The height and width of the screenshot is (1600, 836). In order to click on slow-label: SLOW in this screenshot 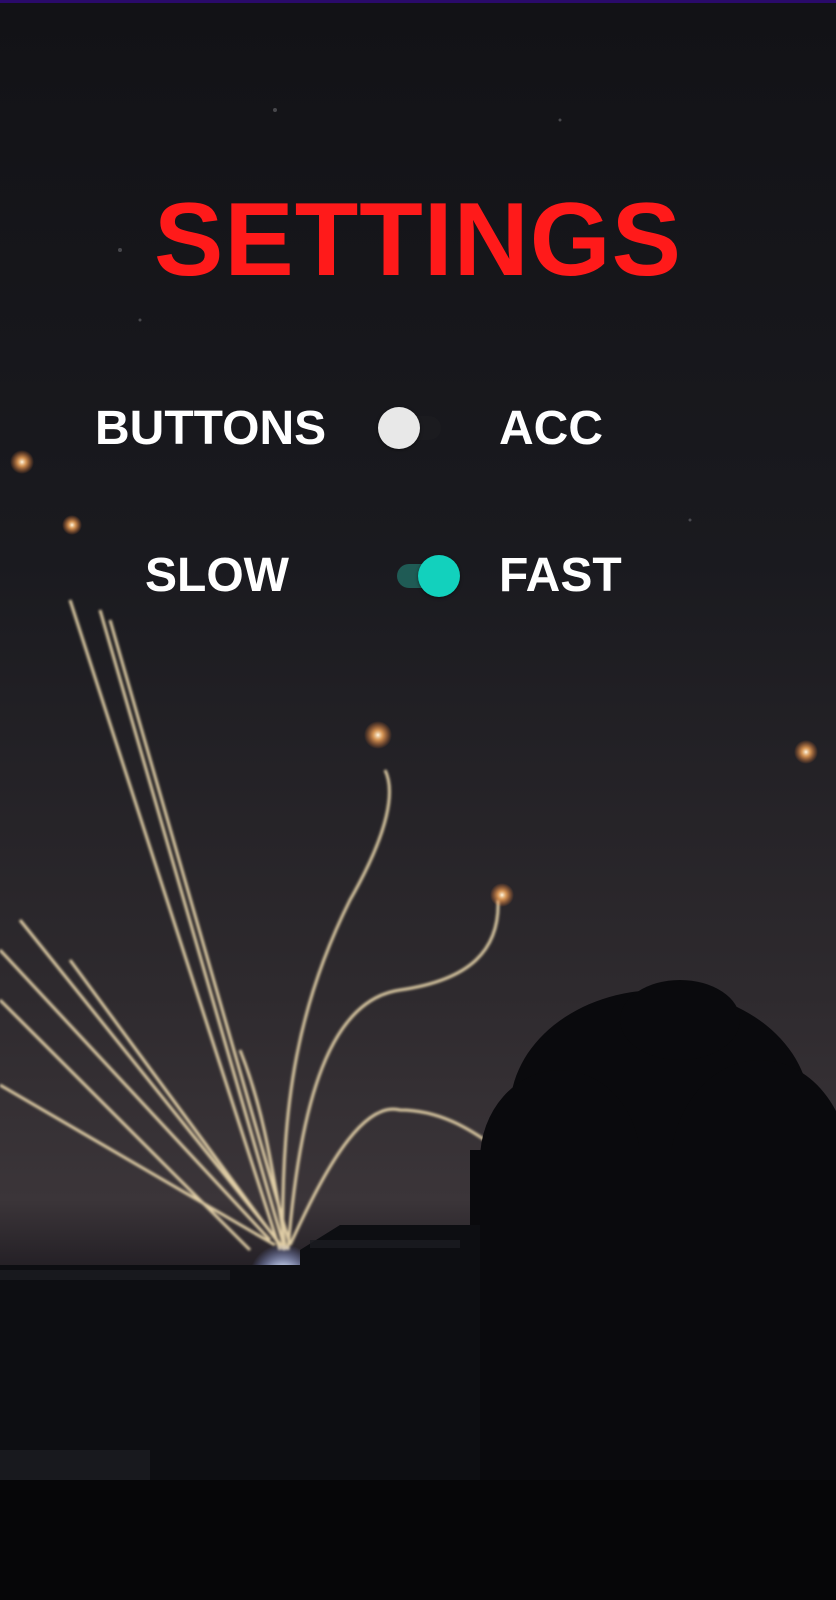, I will do `click(217, 575)`.